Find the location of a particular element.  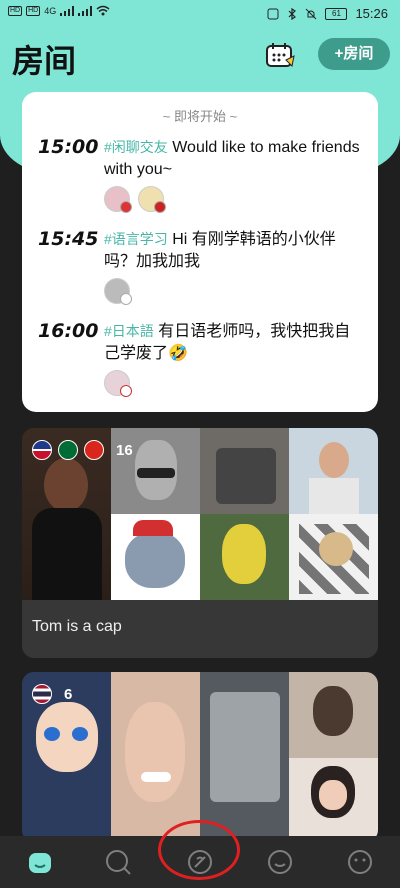

page-title: 房间 is located at coordinates (44, 61).